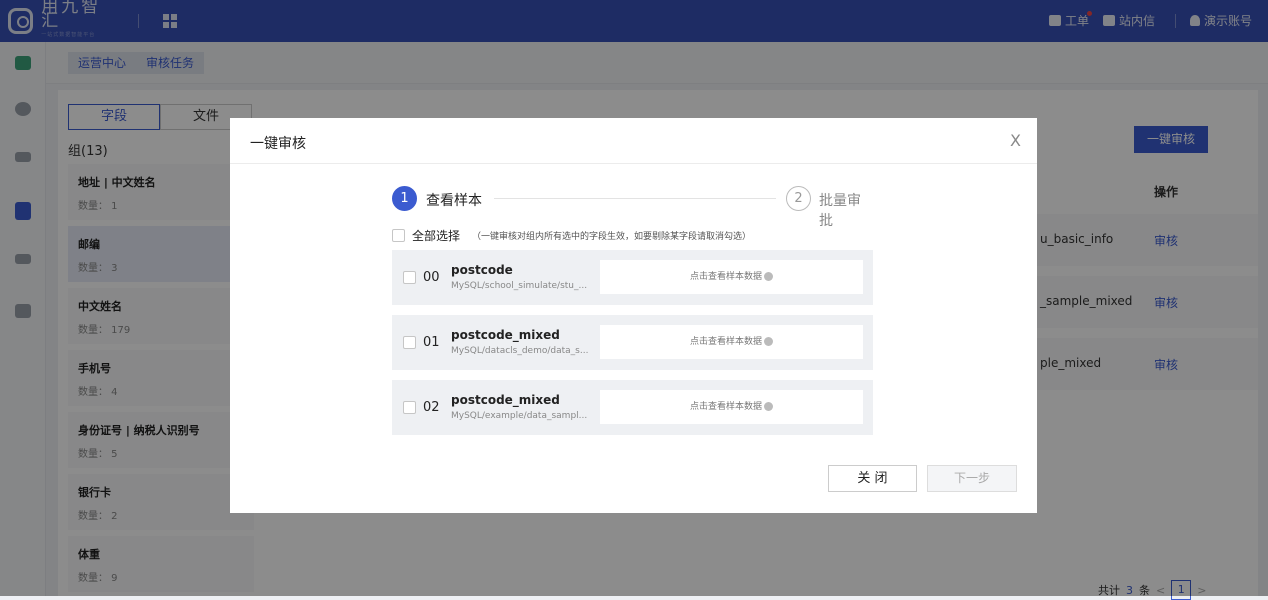  I want to click on field-index: 00, so click(431, 277).